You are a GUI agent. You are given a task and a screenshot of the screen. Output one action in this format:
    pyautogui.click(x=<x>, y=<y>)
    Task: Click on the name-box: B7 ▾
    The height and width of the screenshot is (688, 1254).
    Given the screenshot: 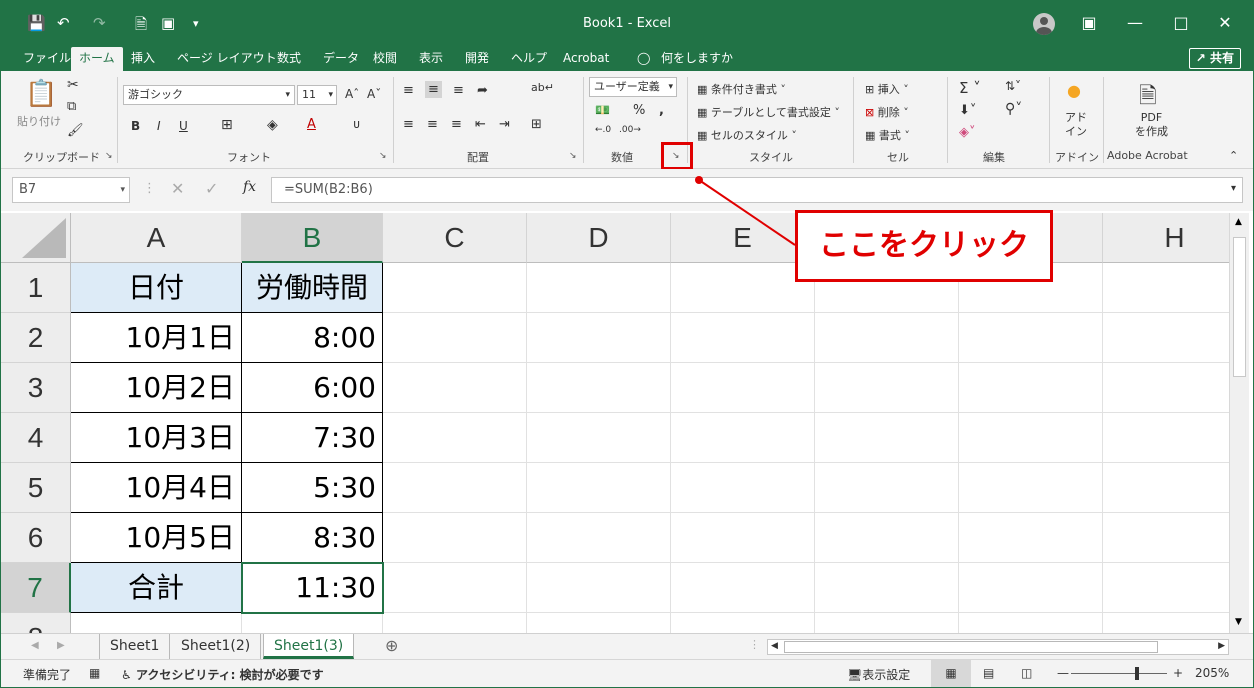 What is the action you would take?
    pyautogui.click(x=71, y=190)
    